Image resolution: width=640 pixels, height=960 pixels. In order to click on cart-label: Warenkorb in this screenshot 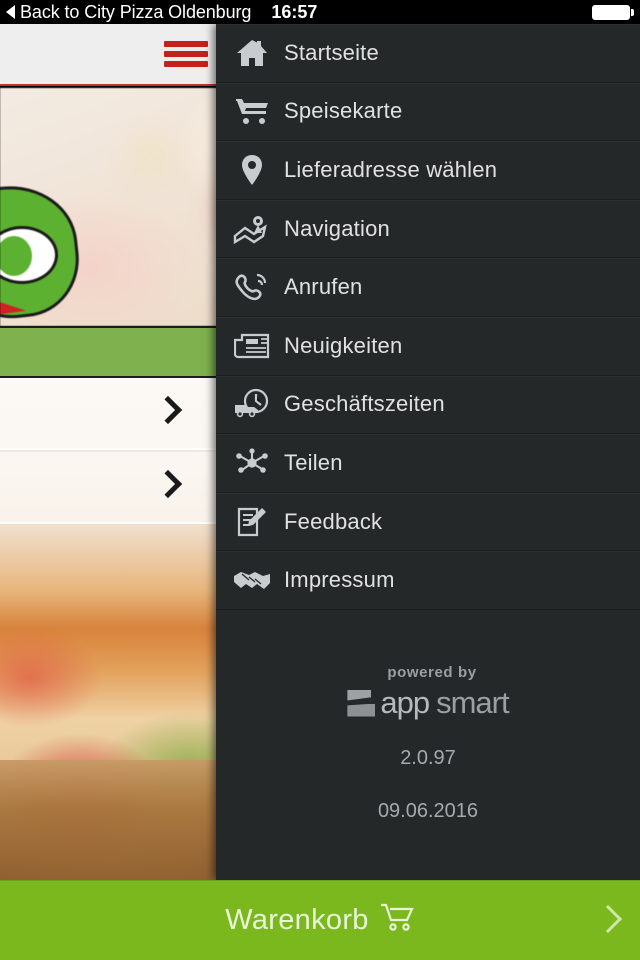, I will do `click(297, 920)`.